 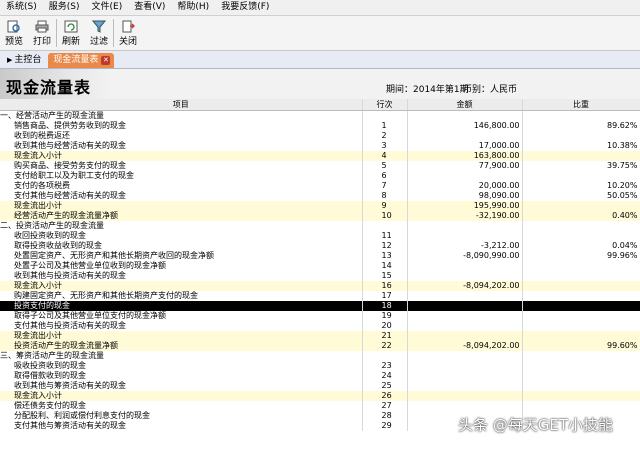 I want to click on table-row: 支付给职工以及为职工支付的现金 6, so click(x=320, y=176).